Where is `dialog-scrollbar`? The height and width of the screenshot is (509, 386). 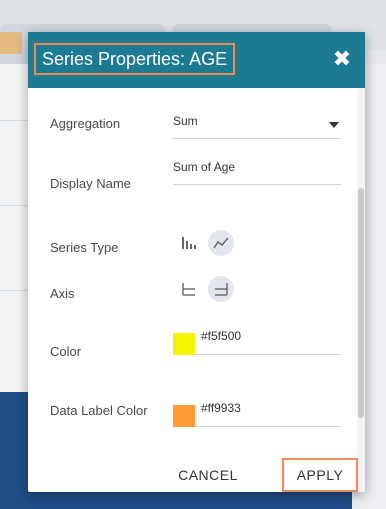 dialog-scrollbar is located at coordinates (361, 290).